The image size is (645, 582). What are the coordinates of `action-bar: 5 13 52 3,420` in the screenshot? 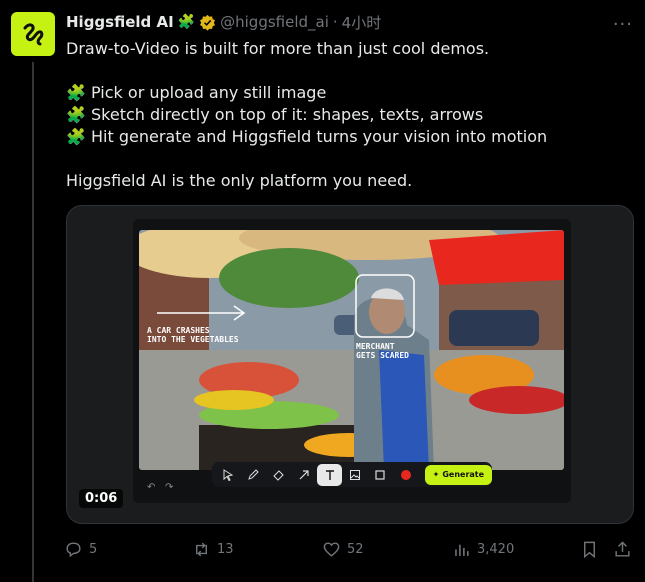 It's located at (349, 550).